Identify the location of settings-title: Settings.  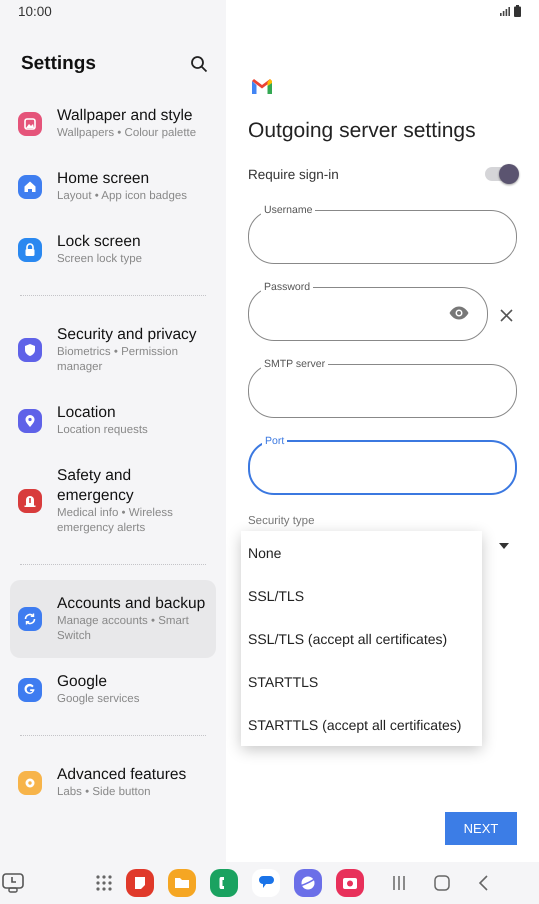
(58, 64).